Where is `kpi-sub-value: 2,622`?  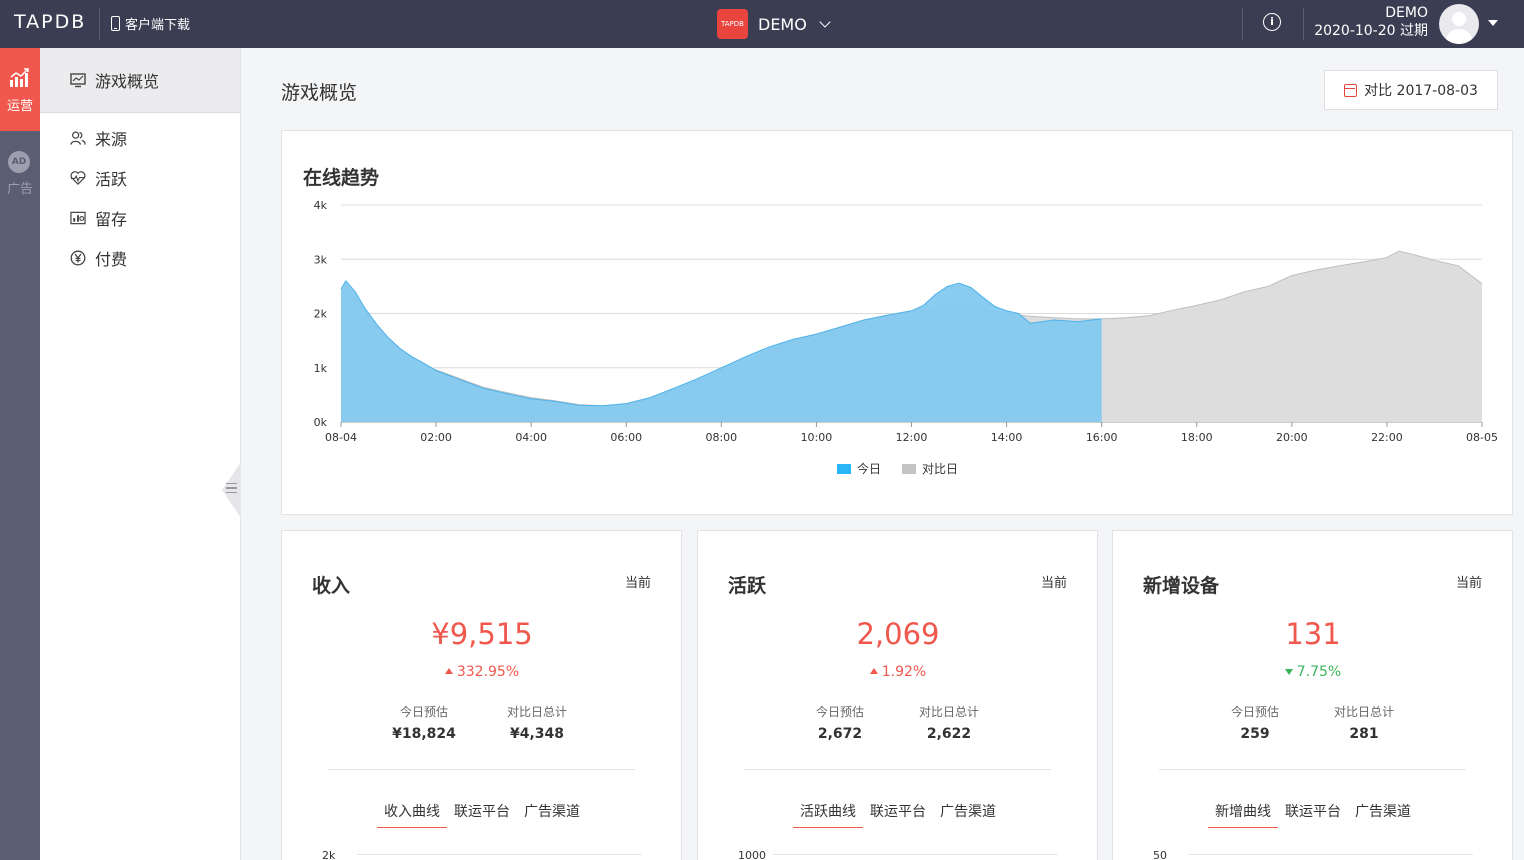 kpi-sub-value: 2,622 is located at coordinates (949, 734).